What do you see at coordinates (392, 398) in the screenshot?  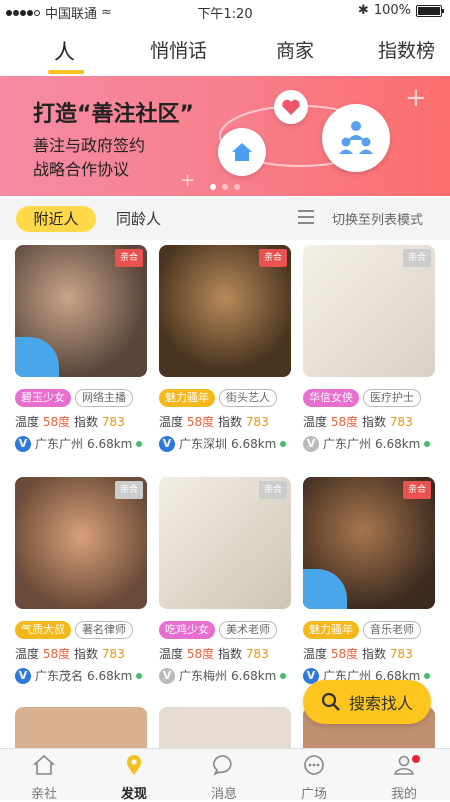 I see `job-tag: 医疗护士` at bounding box center [392, 398].